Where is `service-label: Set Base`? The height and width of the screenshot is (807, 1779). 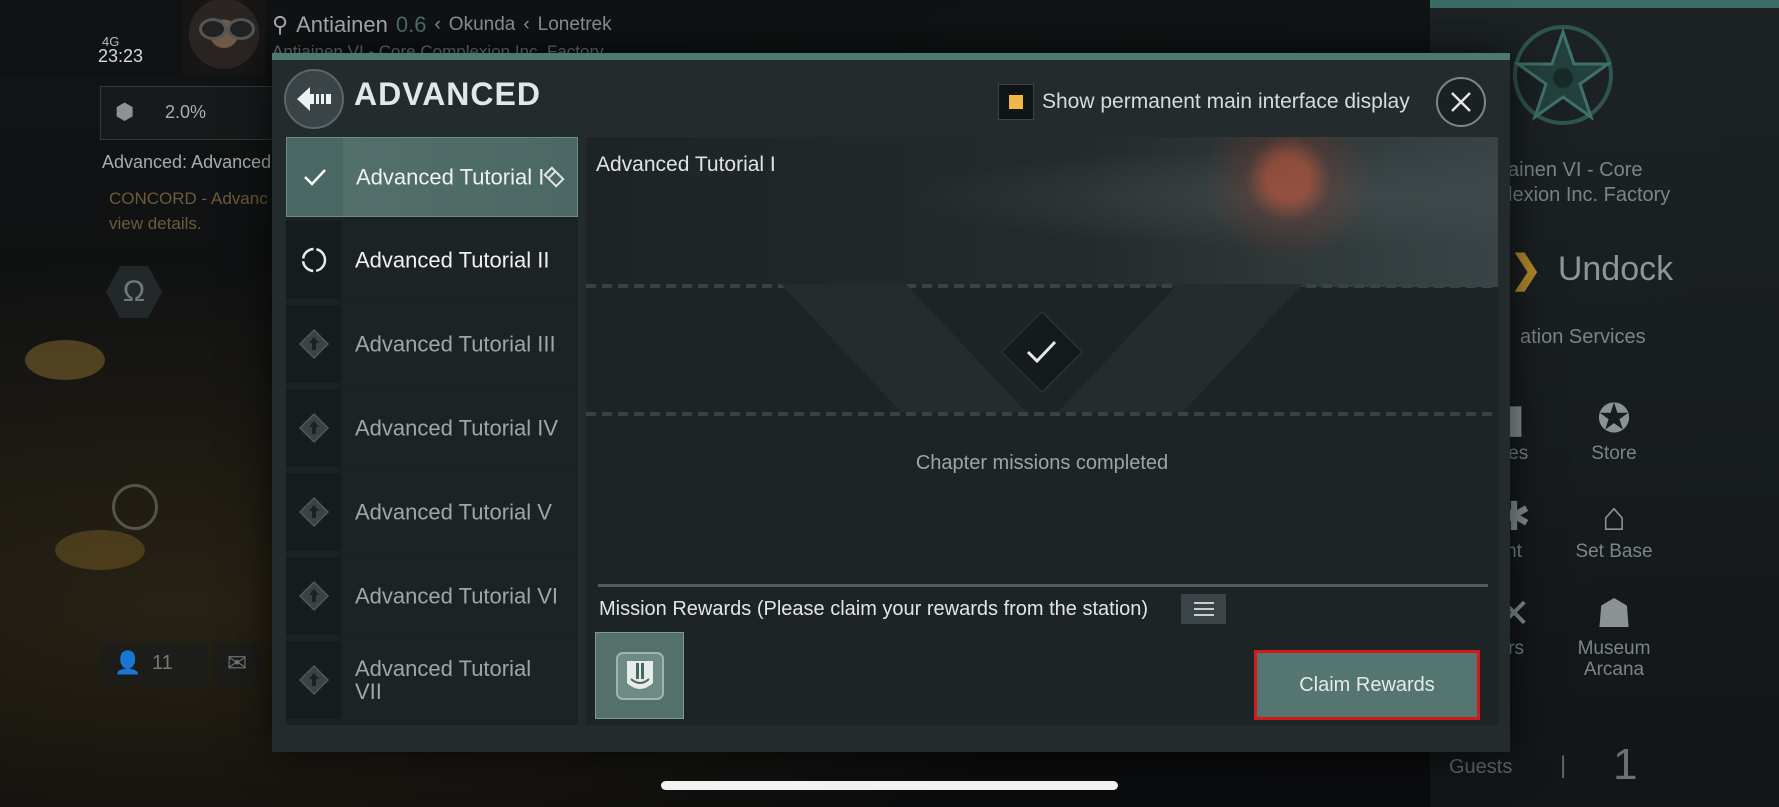
service-label: Set Base is located at coordinates (1614, 551).